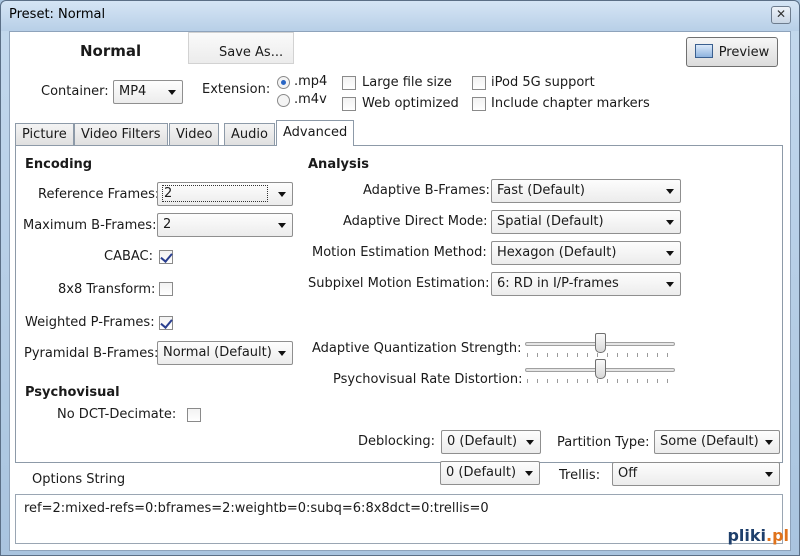 Image resolution: width=800 pixels, height=556 pixels. I want to click on trellis-label: Trellis:, so click(580, 475).